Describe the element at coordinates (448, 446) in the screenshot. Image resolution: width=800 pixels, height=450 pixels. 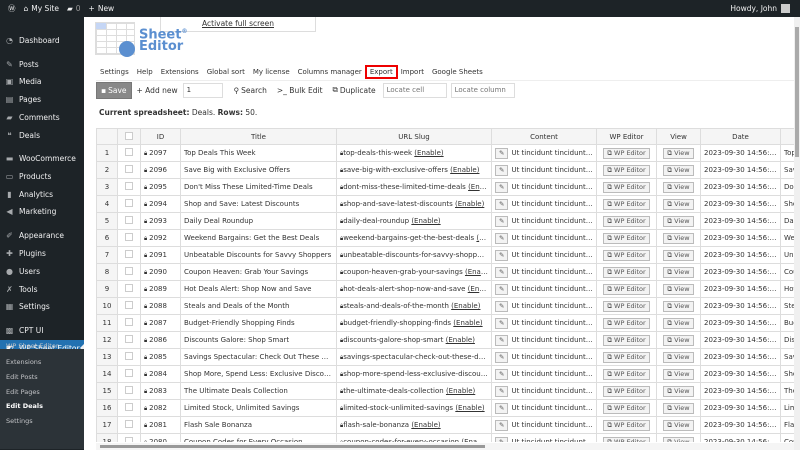
I see `horizontal-scrollbar` at that location.